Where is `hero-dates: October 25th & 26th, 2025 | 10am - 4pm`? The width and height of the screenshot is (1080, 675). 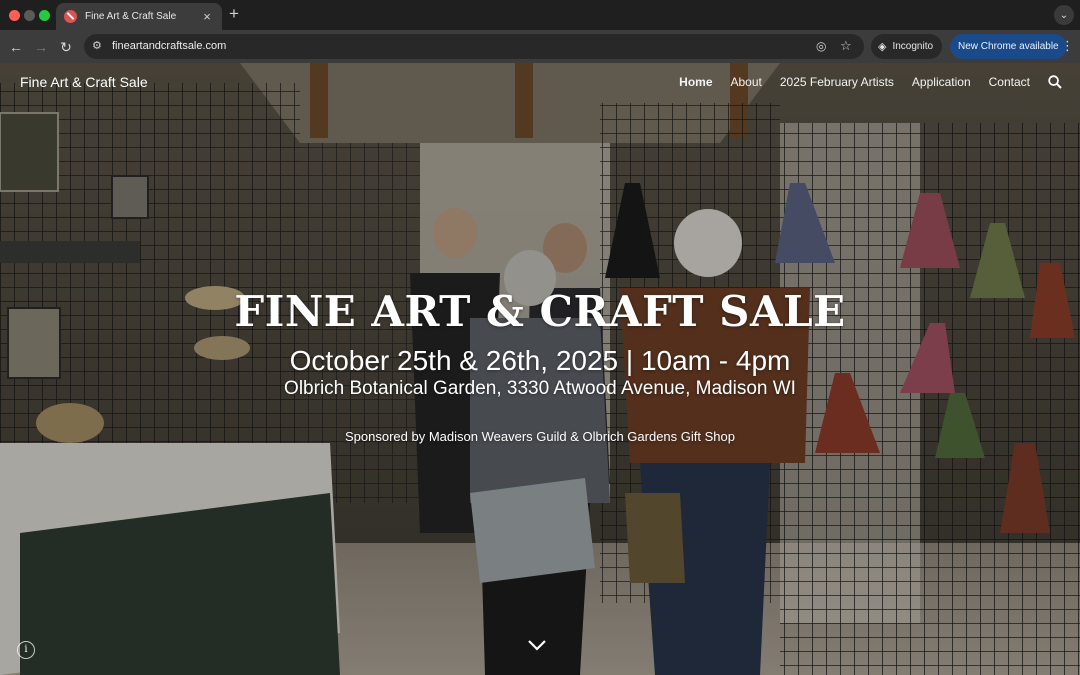
hero-dates: October 25th & 26th, 2025 | 10am - 4pm is located at coordinates (540, 360).